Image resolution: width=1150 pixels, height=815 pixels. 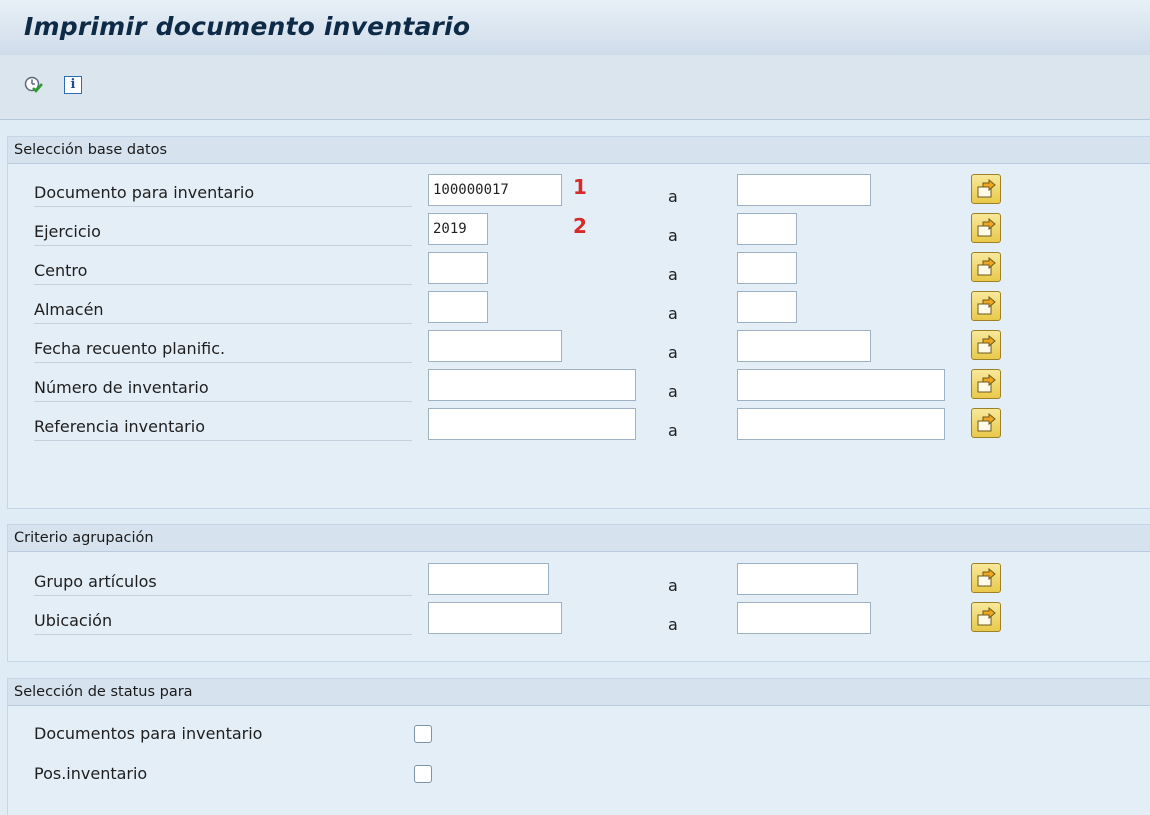 What do you see at coordinates (841, 424) in the screenshot?
I see `referencia-to-input` at bounding box center [841, 424].